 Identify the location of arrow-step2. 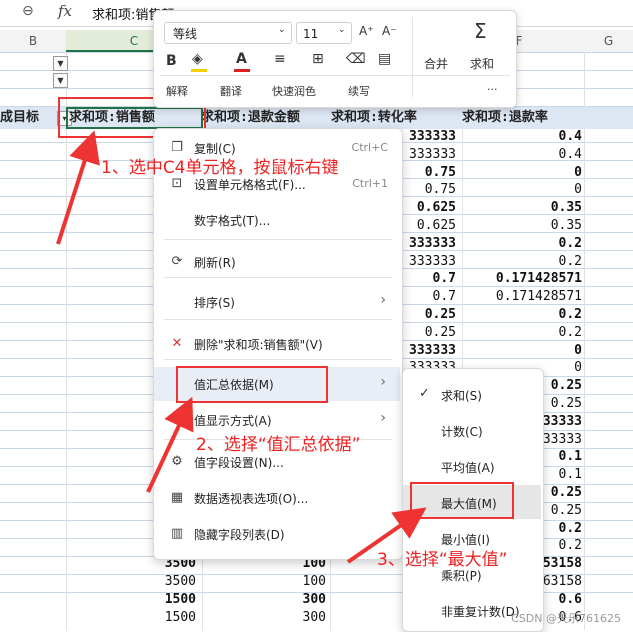
(170, 444).